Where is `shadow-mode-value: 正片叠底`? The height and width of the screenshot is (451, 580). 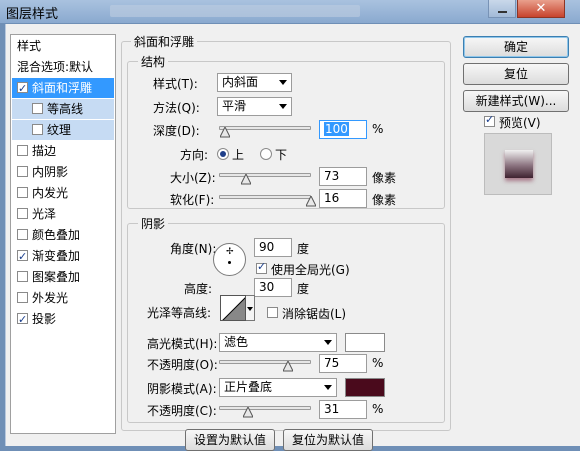 shadow-mode-value: 正片叠底 is located at coordinates (248, 387).